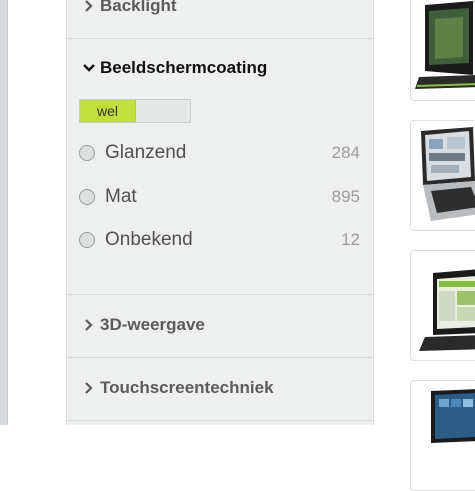 This screenshot has height=491, width=475. What do you see at coordinates (187, 387) in the screenshot?
I see `filter-label-touchscreen: Touchscreentechniek` at bounding box center [187, 387].